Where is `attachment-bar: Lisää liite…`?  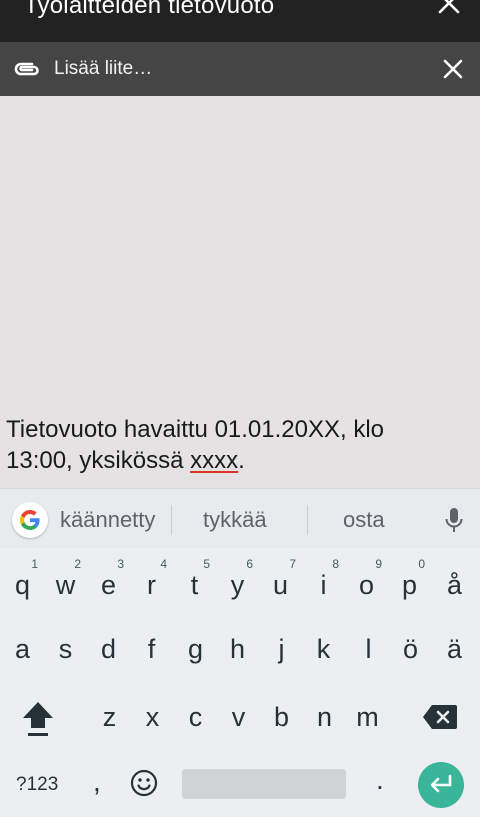
attachment-bar: Lisää liite… is located at coordinates (240, 69).